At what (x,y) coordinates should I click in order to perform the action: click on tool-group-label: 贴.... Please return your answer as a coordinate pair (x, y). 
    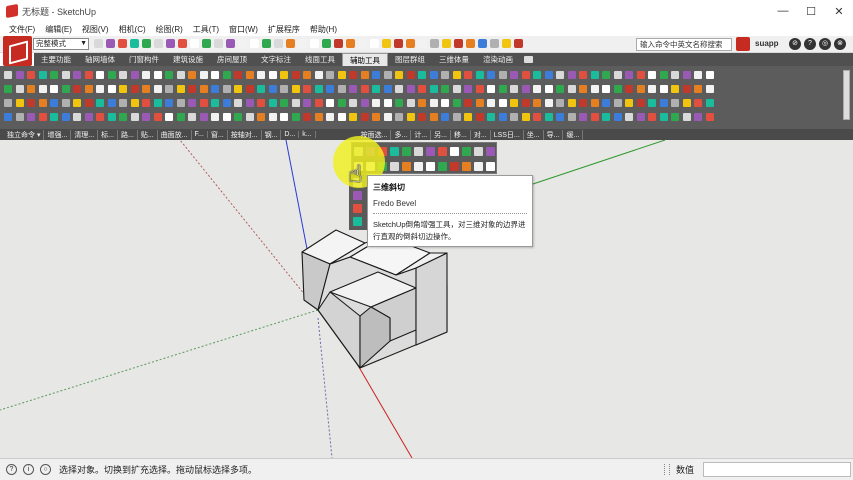
    Looking at the image, I should click on (148, 134).